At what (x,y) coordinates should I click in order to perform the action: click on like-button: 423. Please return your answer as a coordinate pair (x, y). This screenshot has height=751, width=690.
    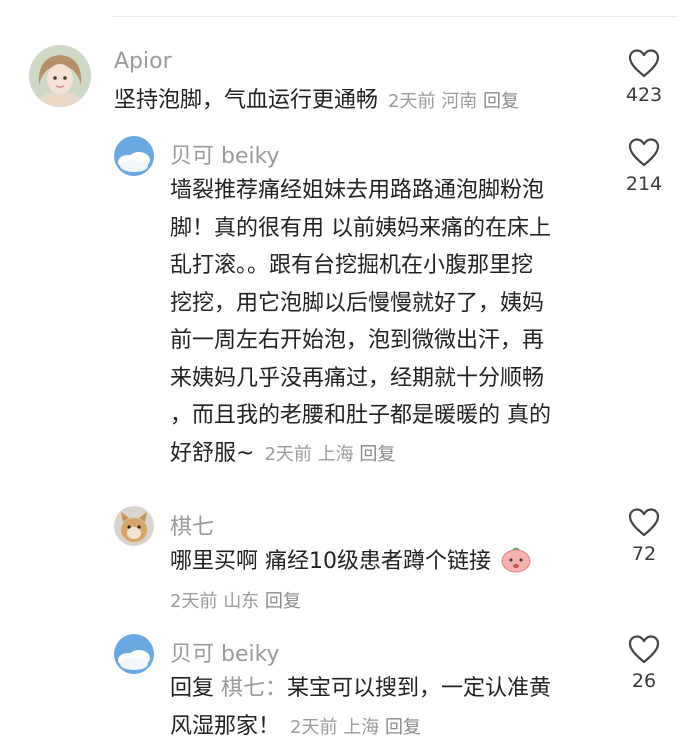
    Looking at the image, I should click on (644, 77).